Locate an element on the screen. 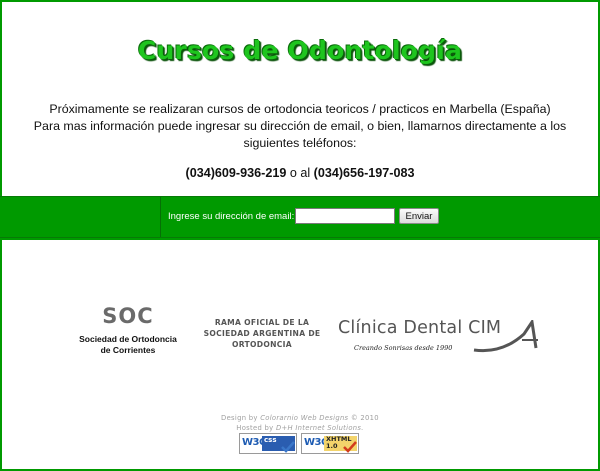  email-input is located at coordinates (345, 216).